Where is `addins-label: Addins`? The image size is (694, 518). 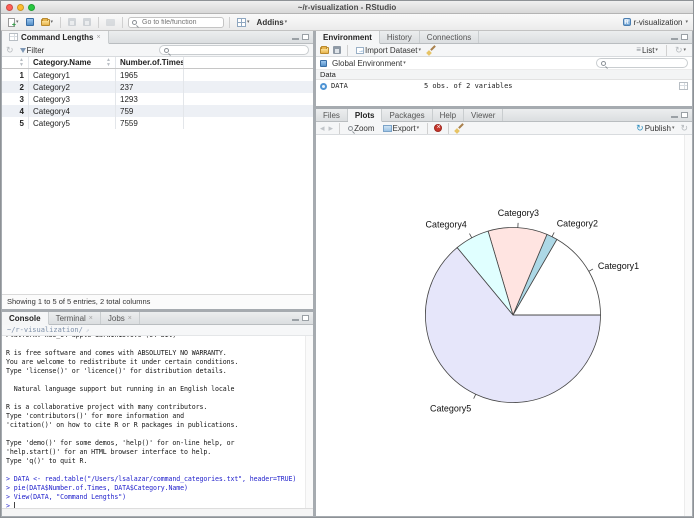
addins-label: Addins is located at coordinates (270, 22).